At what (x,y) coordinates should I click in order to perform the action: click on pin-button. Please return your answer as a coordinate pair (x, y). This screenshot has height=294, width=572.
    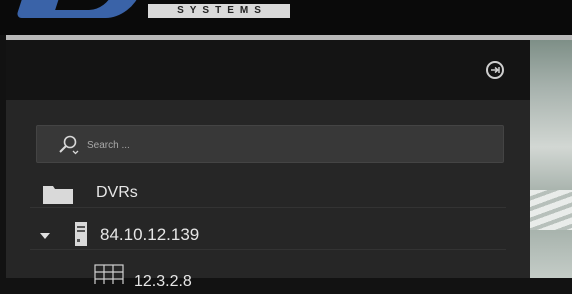
    Looking at the image, I should click on (495, 70).